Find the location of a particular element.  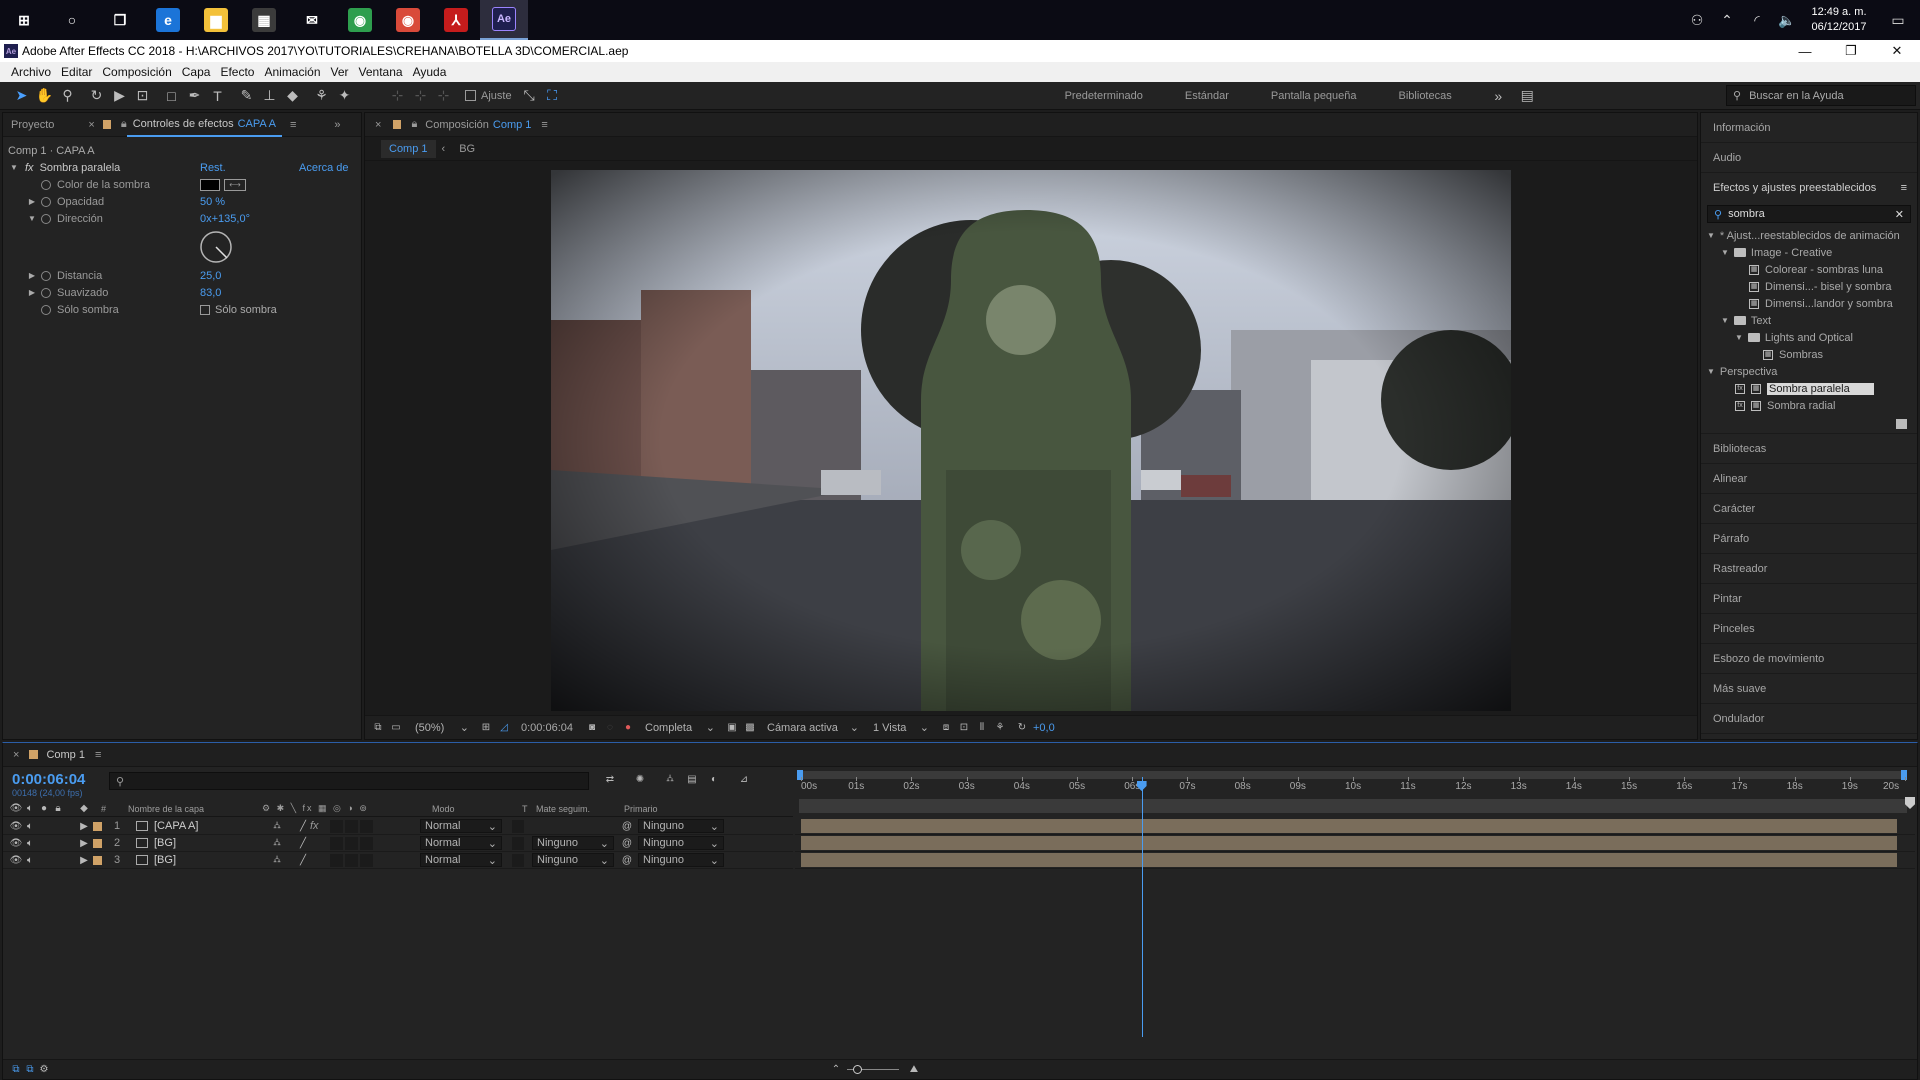

parent-dropdown: Ninguno ⌄ is located at coordinates (681, 843).